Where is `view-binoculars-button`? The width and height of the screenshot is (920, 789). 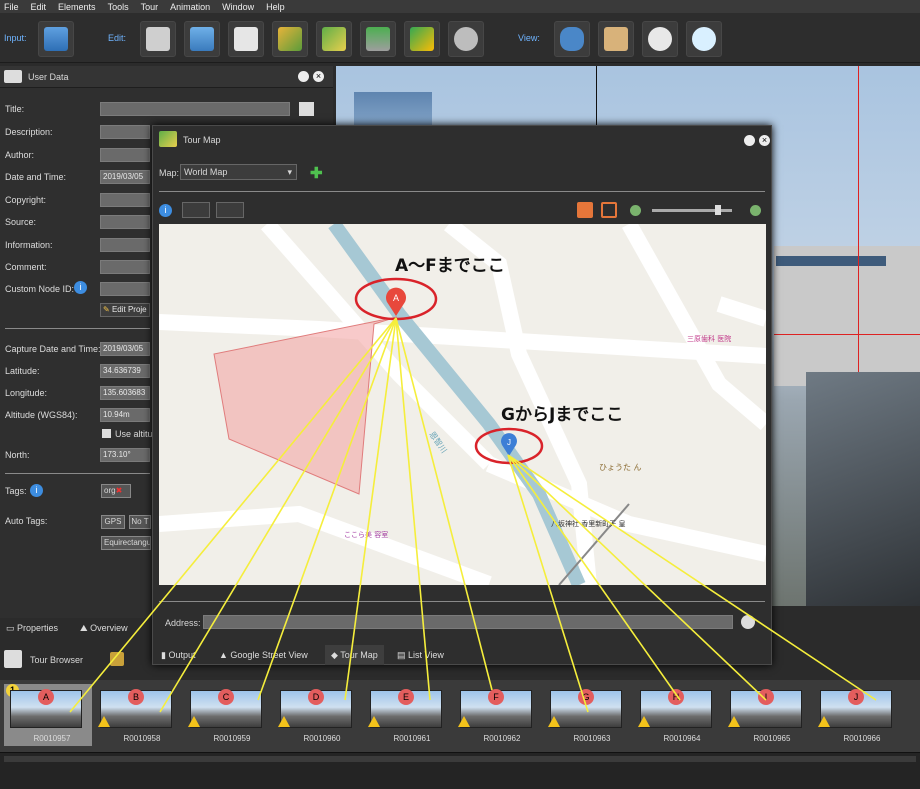 view-binoculars-button is located at coordinates (572, 39).